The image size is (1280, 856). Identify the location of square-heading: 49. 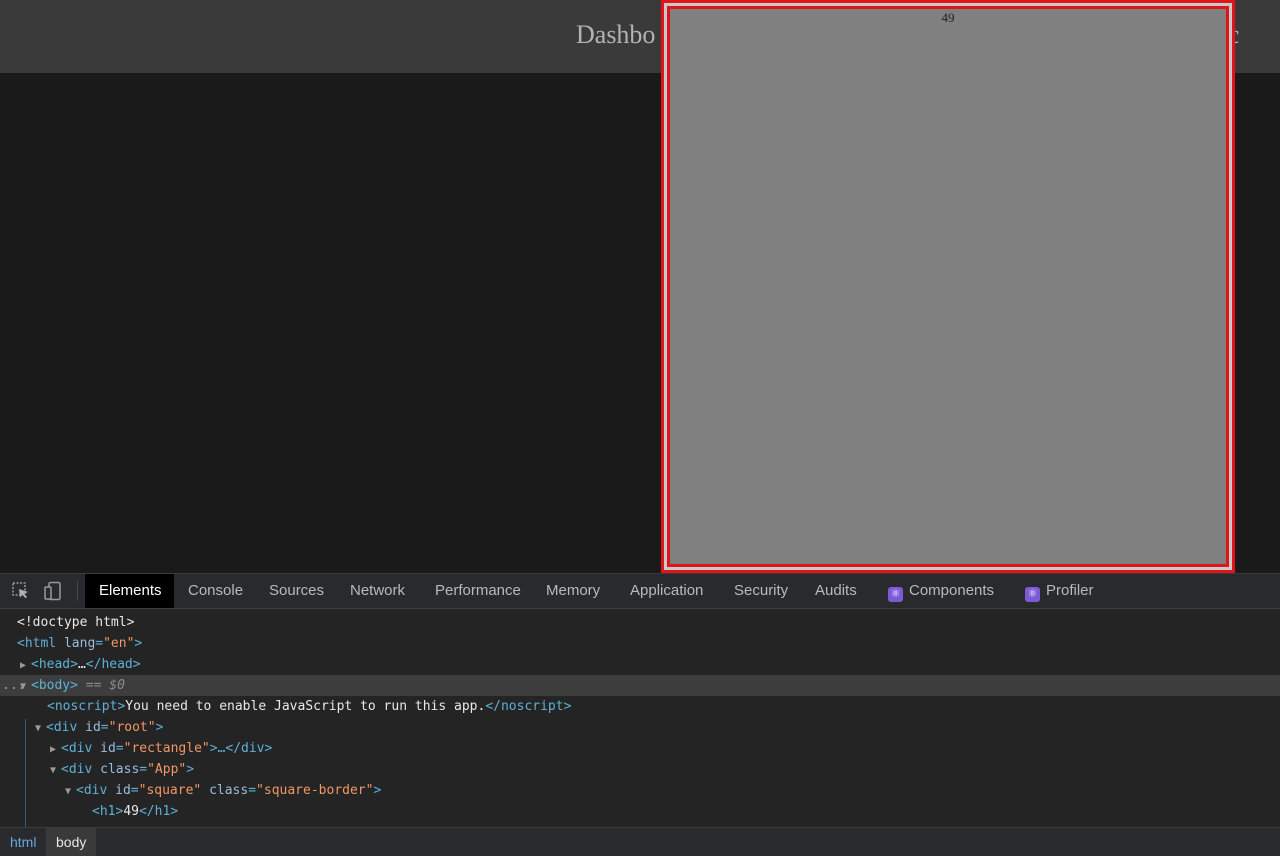
(948, 17).